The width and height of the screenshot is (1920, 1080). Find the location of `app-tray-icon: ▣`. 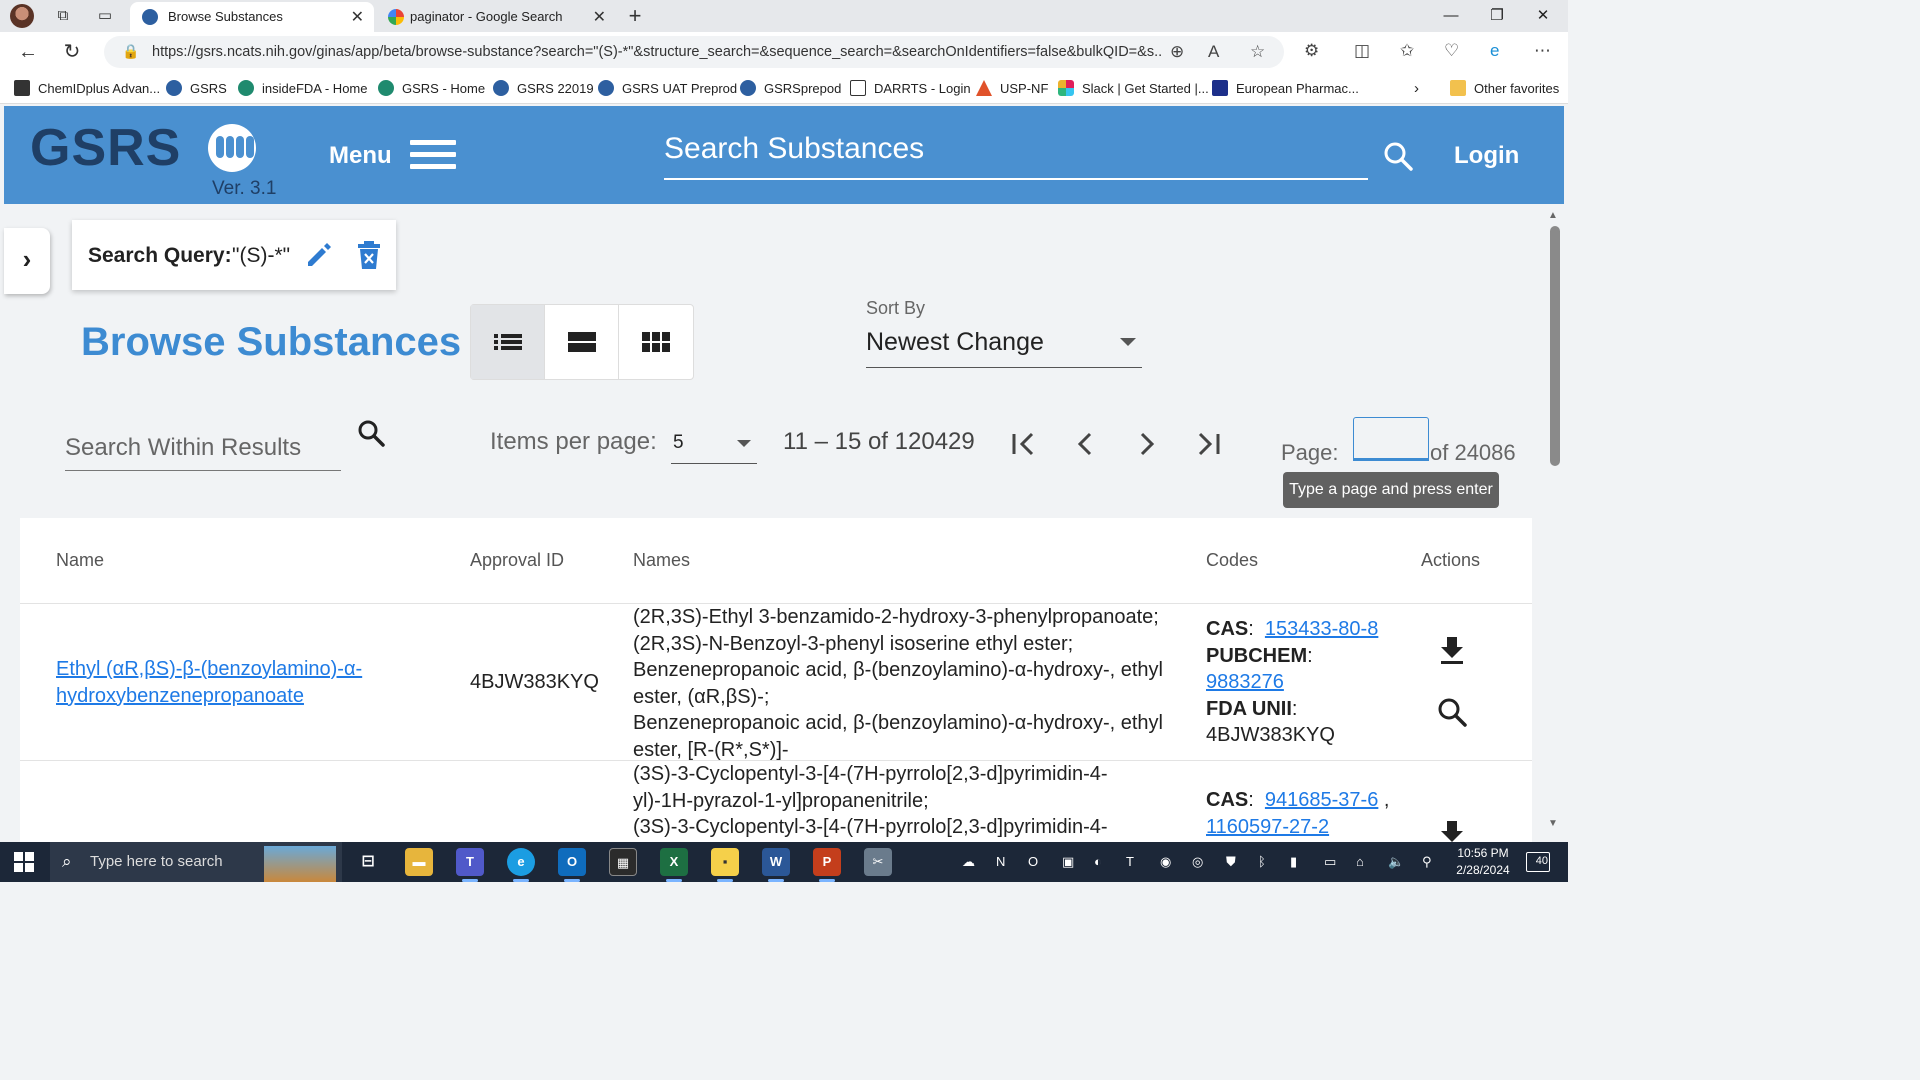

app-tray-icon: ▣ is located at coordinates (1068, 862).